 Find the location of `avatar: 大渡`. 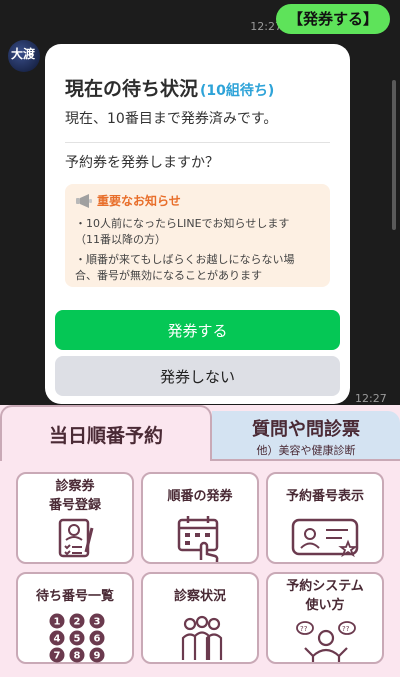

avatar: 大渡 is located at coordinates (24, 56).